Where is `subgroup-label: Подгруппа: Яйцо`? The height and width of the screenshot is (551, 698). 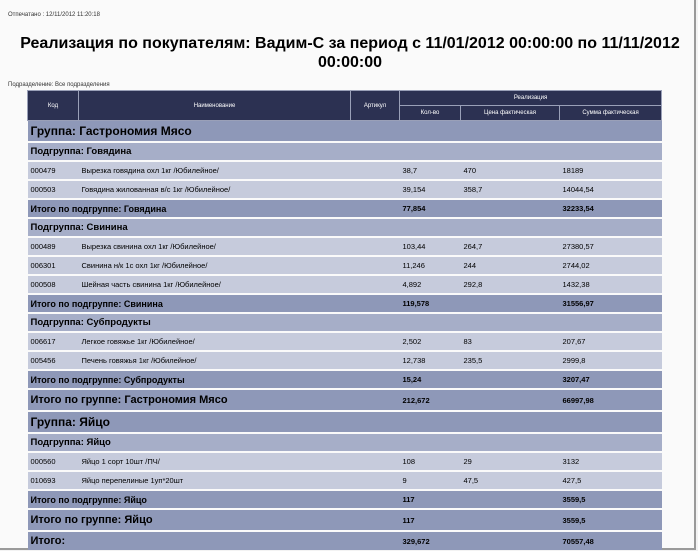
subgroup-label: Подгруппа: Яйцо is located at coordinates (344, 442).